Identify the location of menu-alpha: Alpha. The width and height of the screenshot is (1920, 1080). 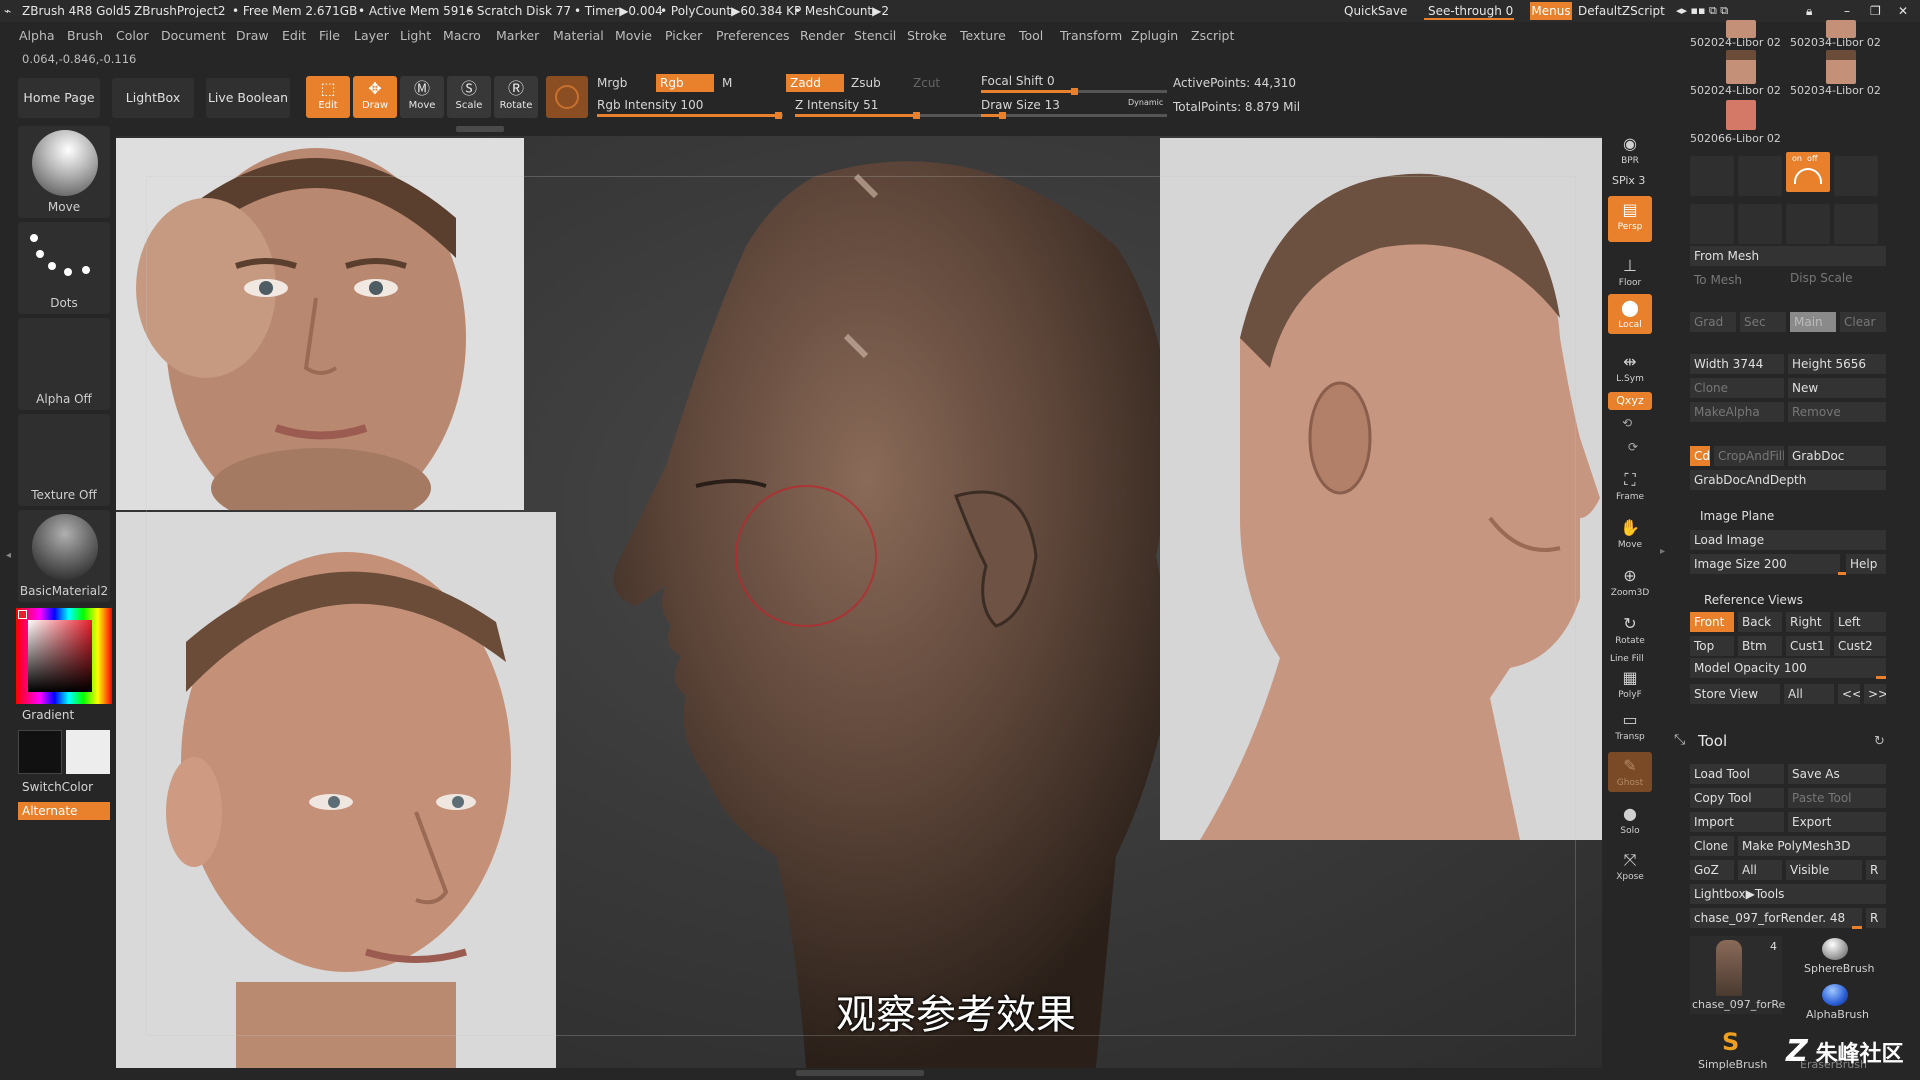
(37, 35).